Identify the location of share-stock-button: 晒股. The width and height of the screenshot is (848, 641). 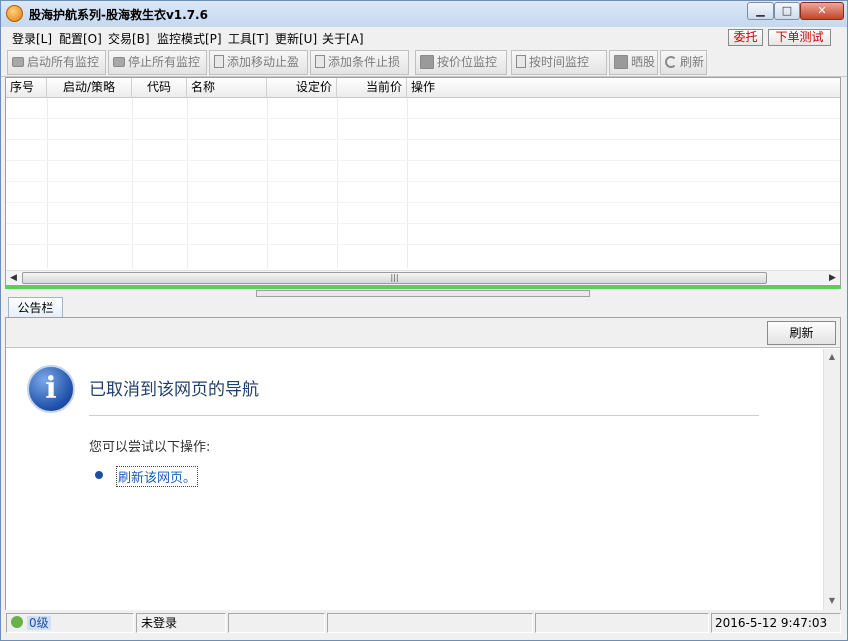
(633, 62).